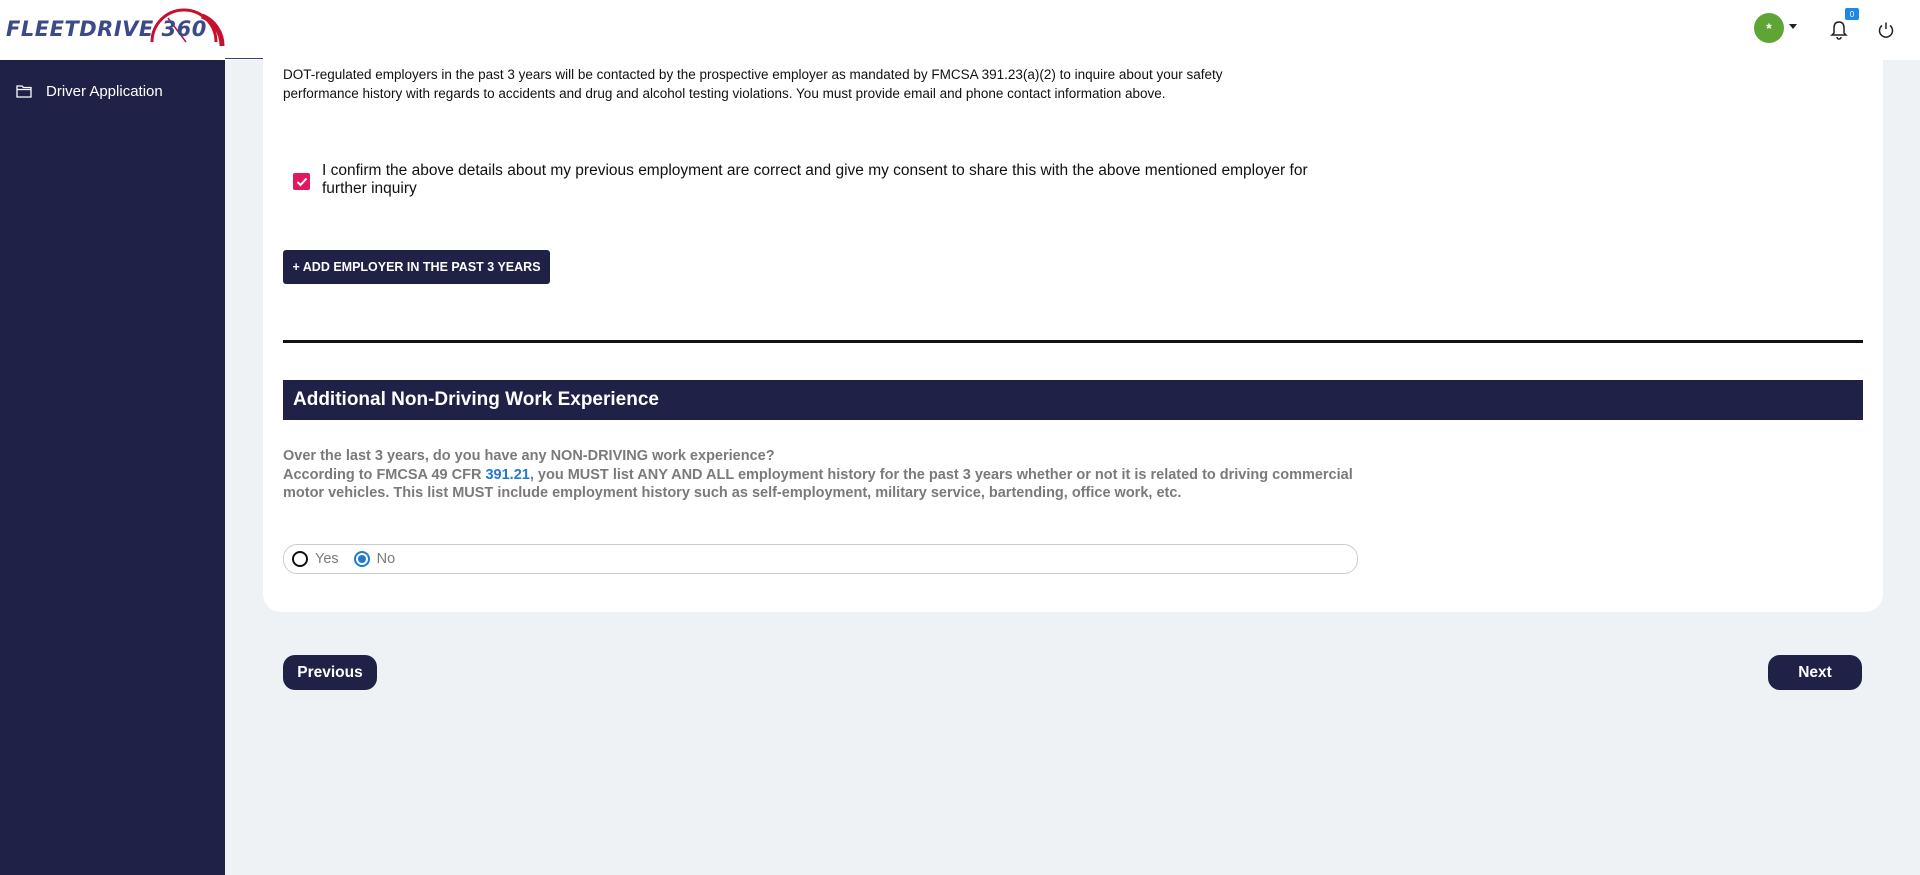 This screenshot has height=875, width=1920. What do you see at coordinates (476, 399) in the screenshot?
I see `section-title-text: Additional Non-Driving Work Experience` at bounding box center [476, 399].